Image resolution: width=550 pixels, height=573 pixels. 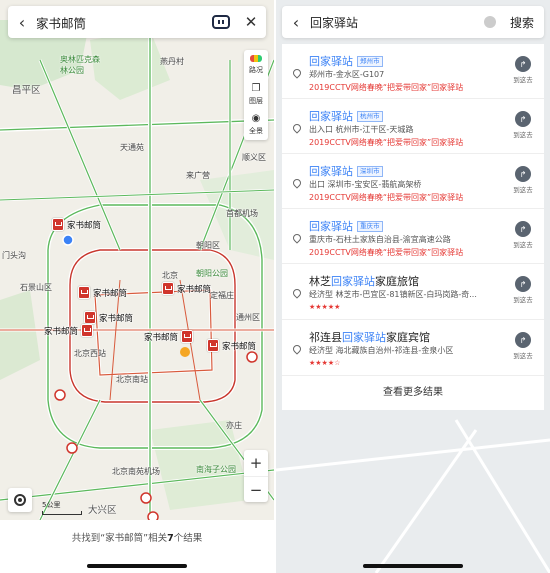 What do you see at coordinates (221, 22) in the screenshot?
I see `voice-assistant-icon` at bounding box center [221, 22].